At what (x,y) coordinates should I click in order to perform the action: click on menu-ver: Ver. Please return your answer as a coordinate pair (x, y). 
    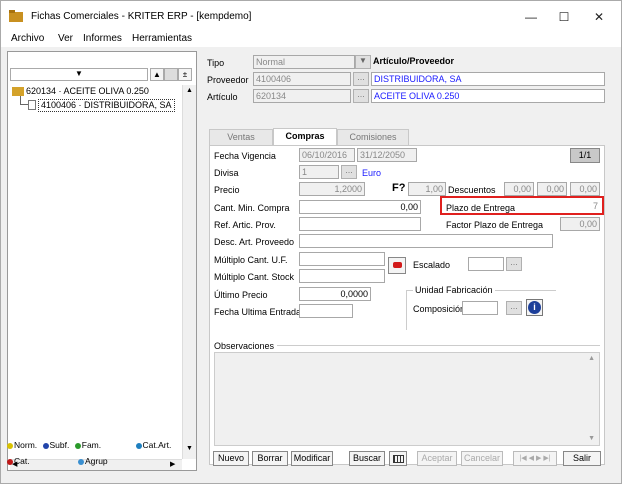
    Looking at the image, I should click on (65, 38).